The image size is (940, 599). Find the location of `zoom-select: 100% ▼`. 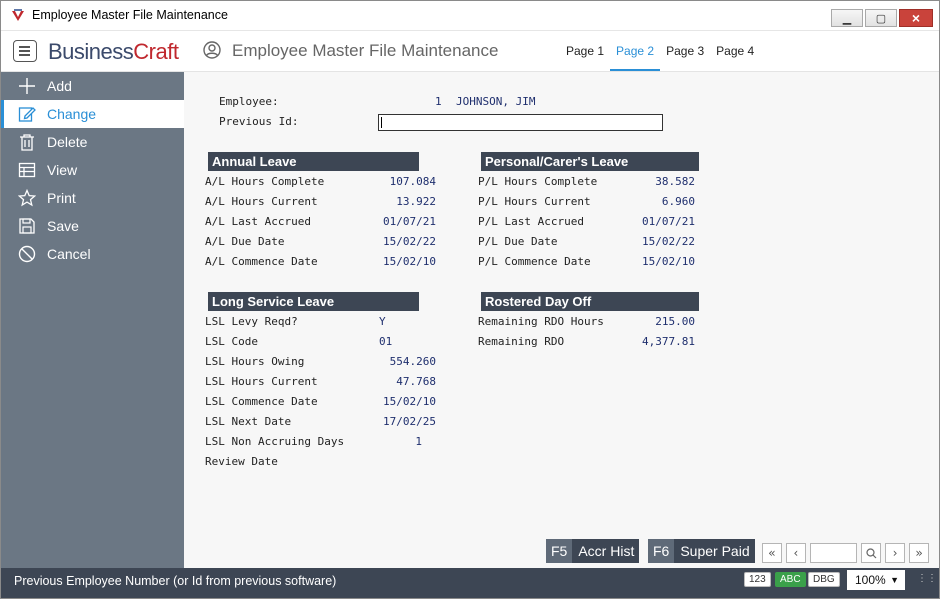

zoom-select: 100% ▼ is located at coordinates (876, 580).